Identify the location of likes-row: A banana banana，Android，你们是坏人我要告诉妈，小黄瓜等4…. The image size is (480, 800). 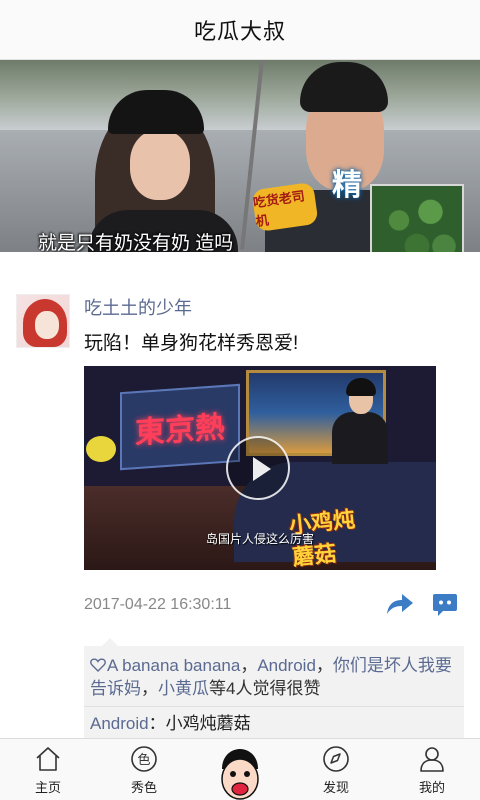
(274, 676).